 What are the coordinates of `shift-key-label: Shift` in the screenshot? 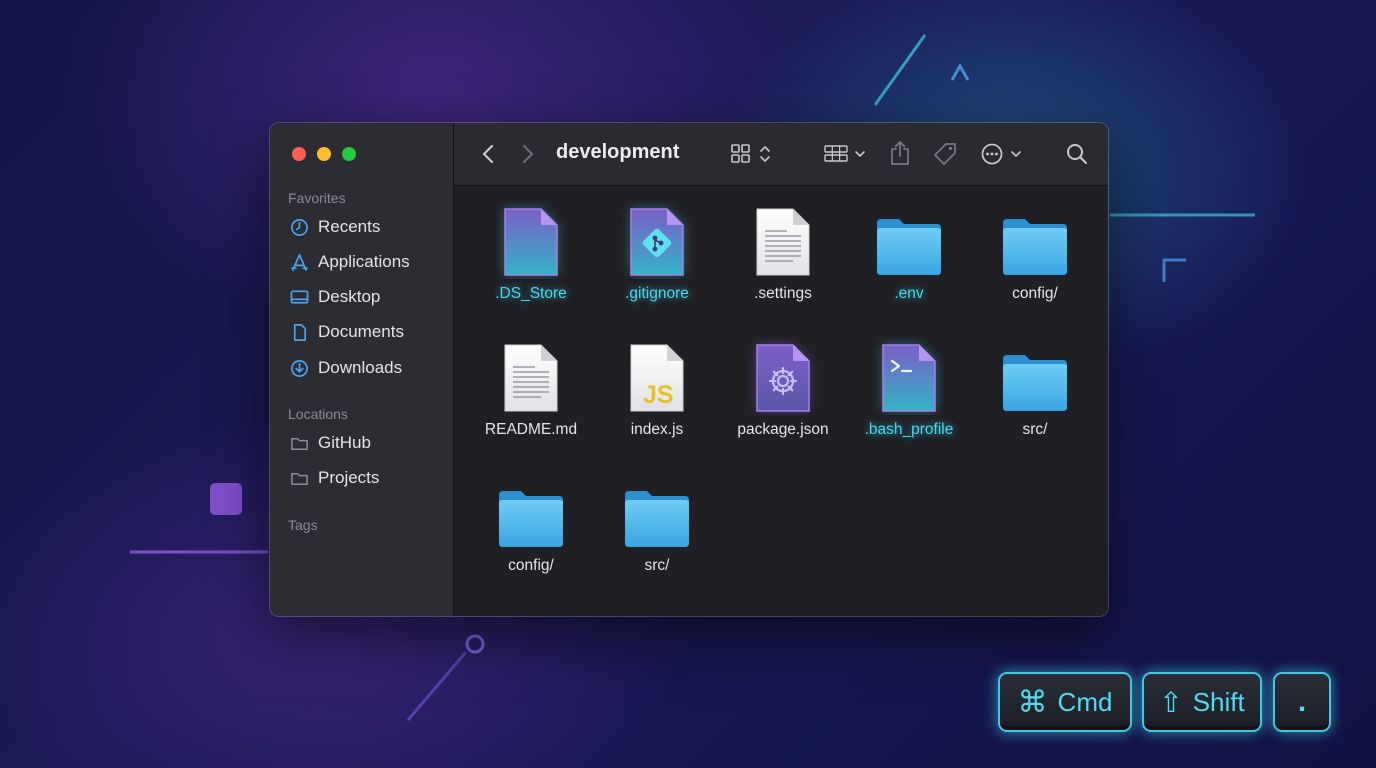 It's located at (1218, 701).